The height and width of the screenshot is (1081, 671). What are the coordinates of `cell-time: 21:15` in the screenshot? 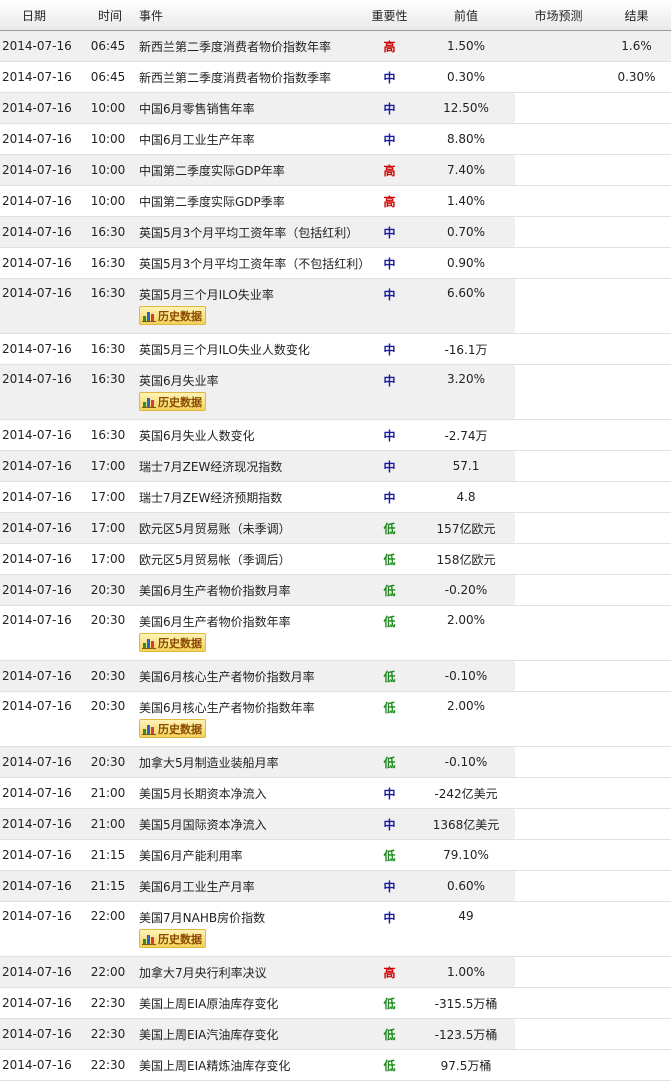 It's located at (108, 855).